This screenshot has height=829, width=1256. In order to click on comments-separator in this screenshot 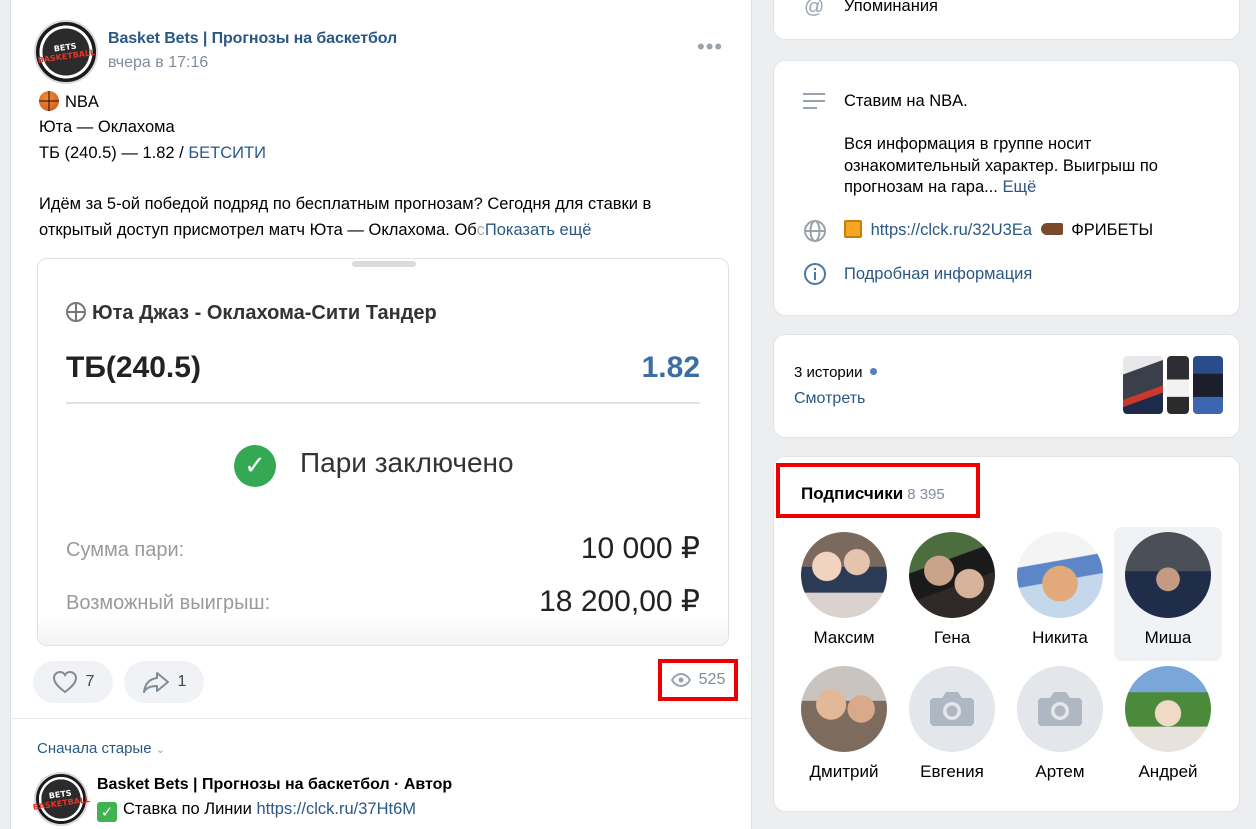, I will do `click(381, 718)`.